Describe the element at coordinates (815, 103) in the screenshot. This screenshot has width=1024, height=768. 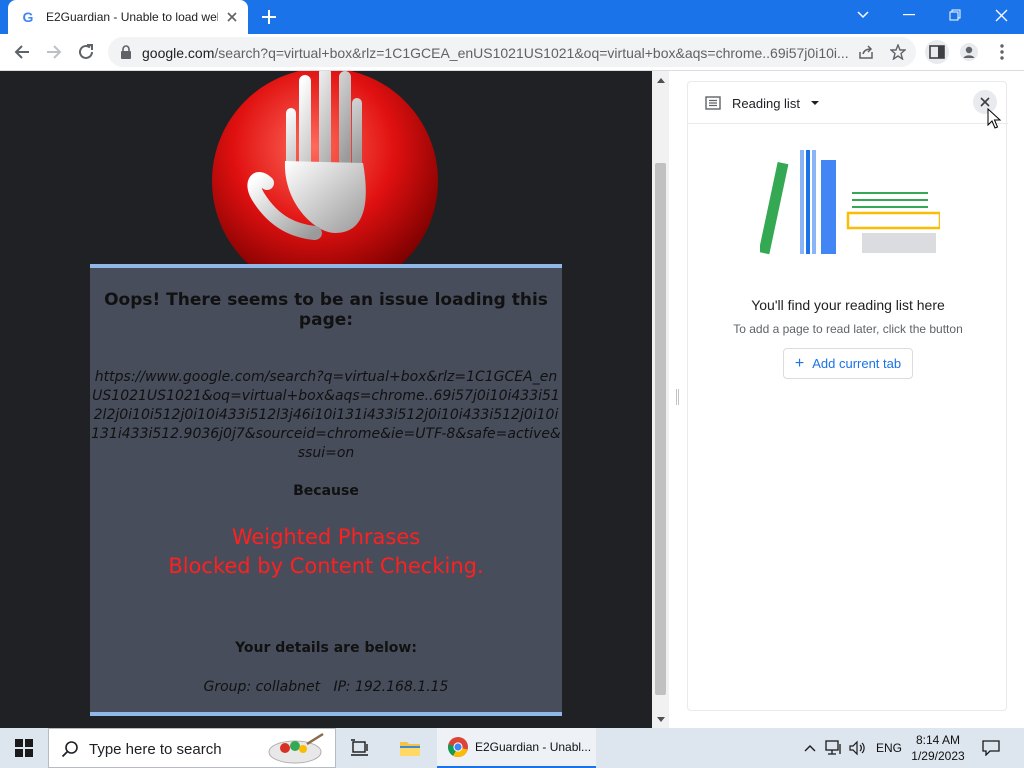
I see `dropdown-arrow-icon` at that location.